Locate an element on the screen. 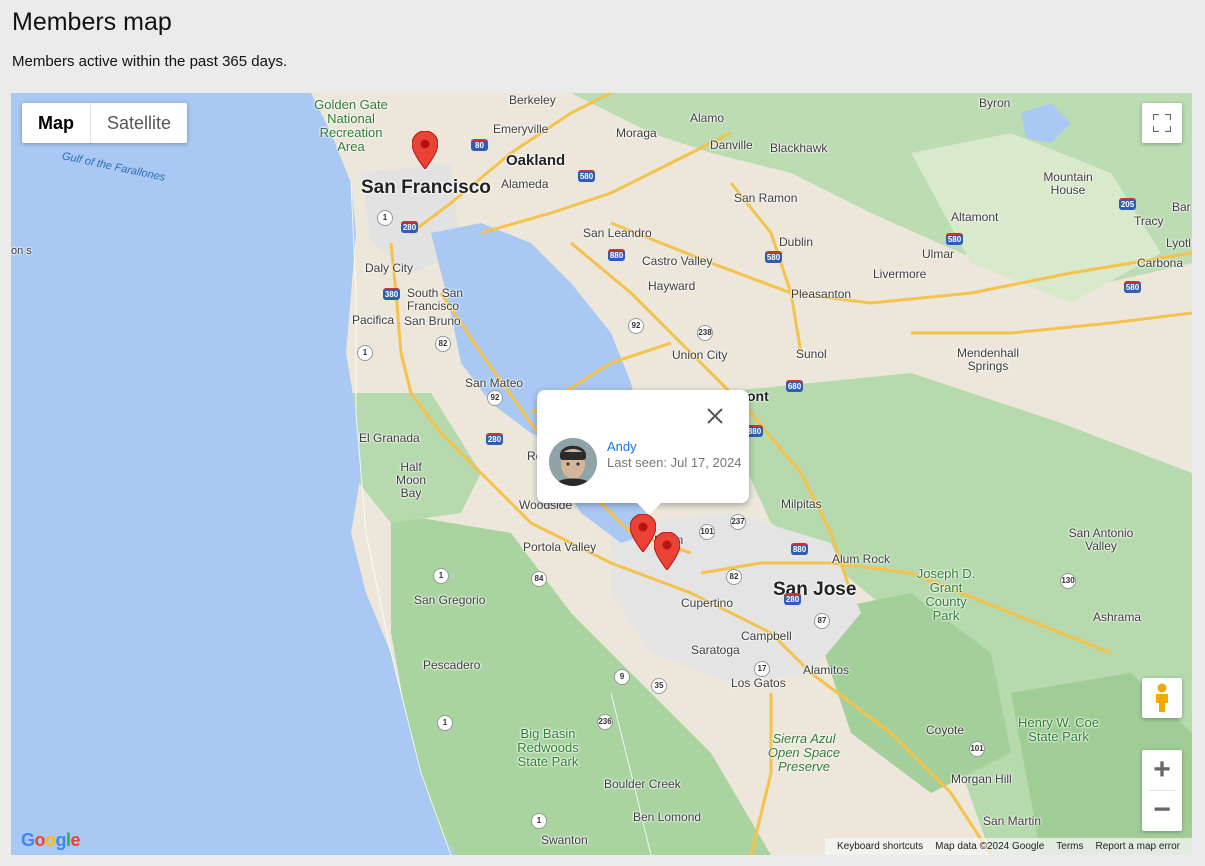 The width and height of the screenshot is (1205, 866). city-label-pacifica: Pacifica is located at coordinates (373, 320).